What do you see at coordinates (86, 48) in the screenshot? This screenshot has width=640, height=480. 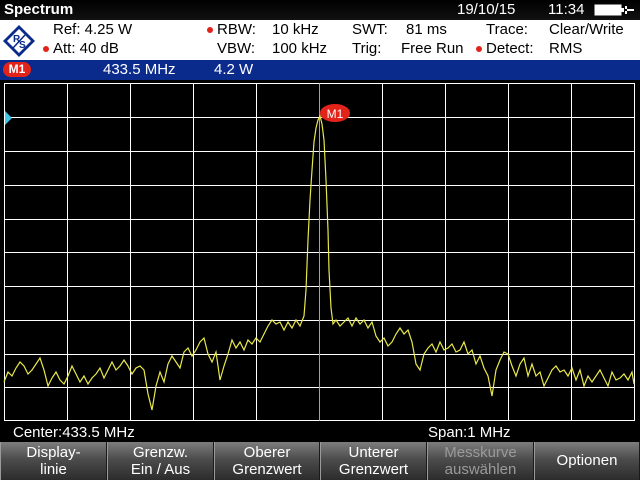 I see `attenuation: Att: 40 dB` at bounding box center [86, 48].